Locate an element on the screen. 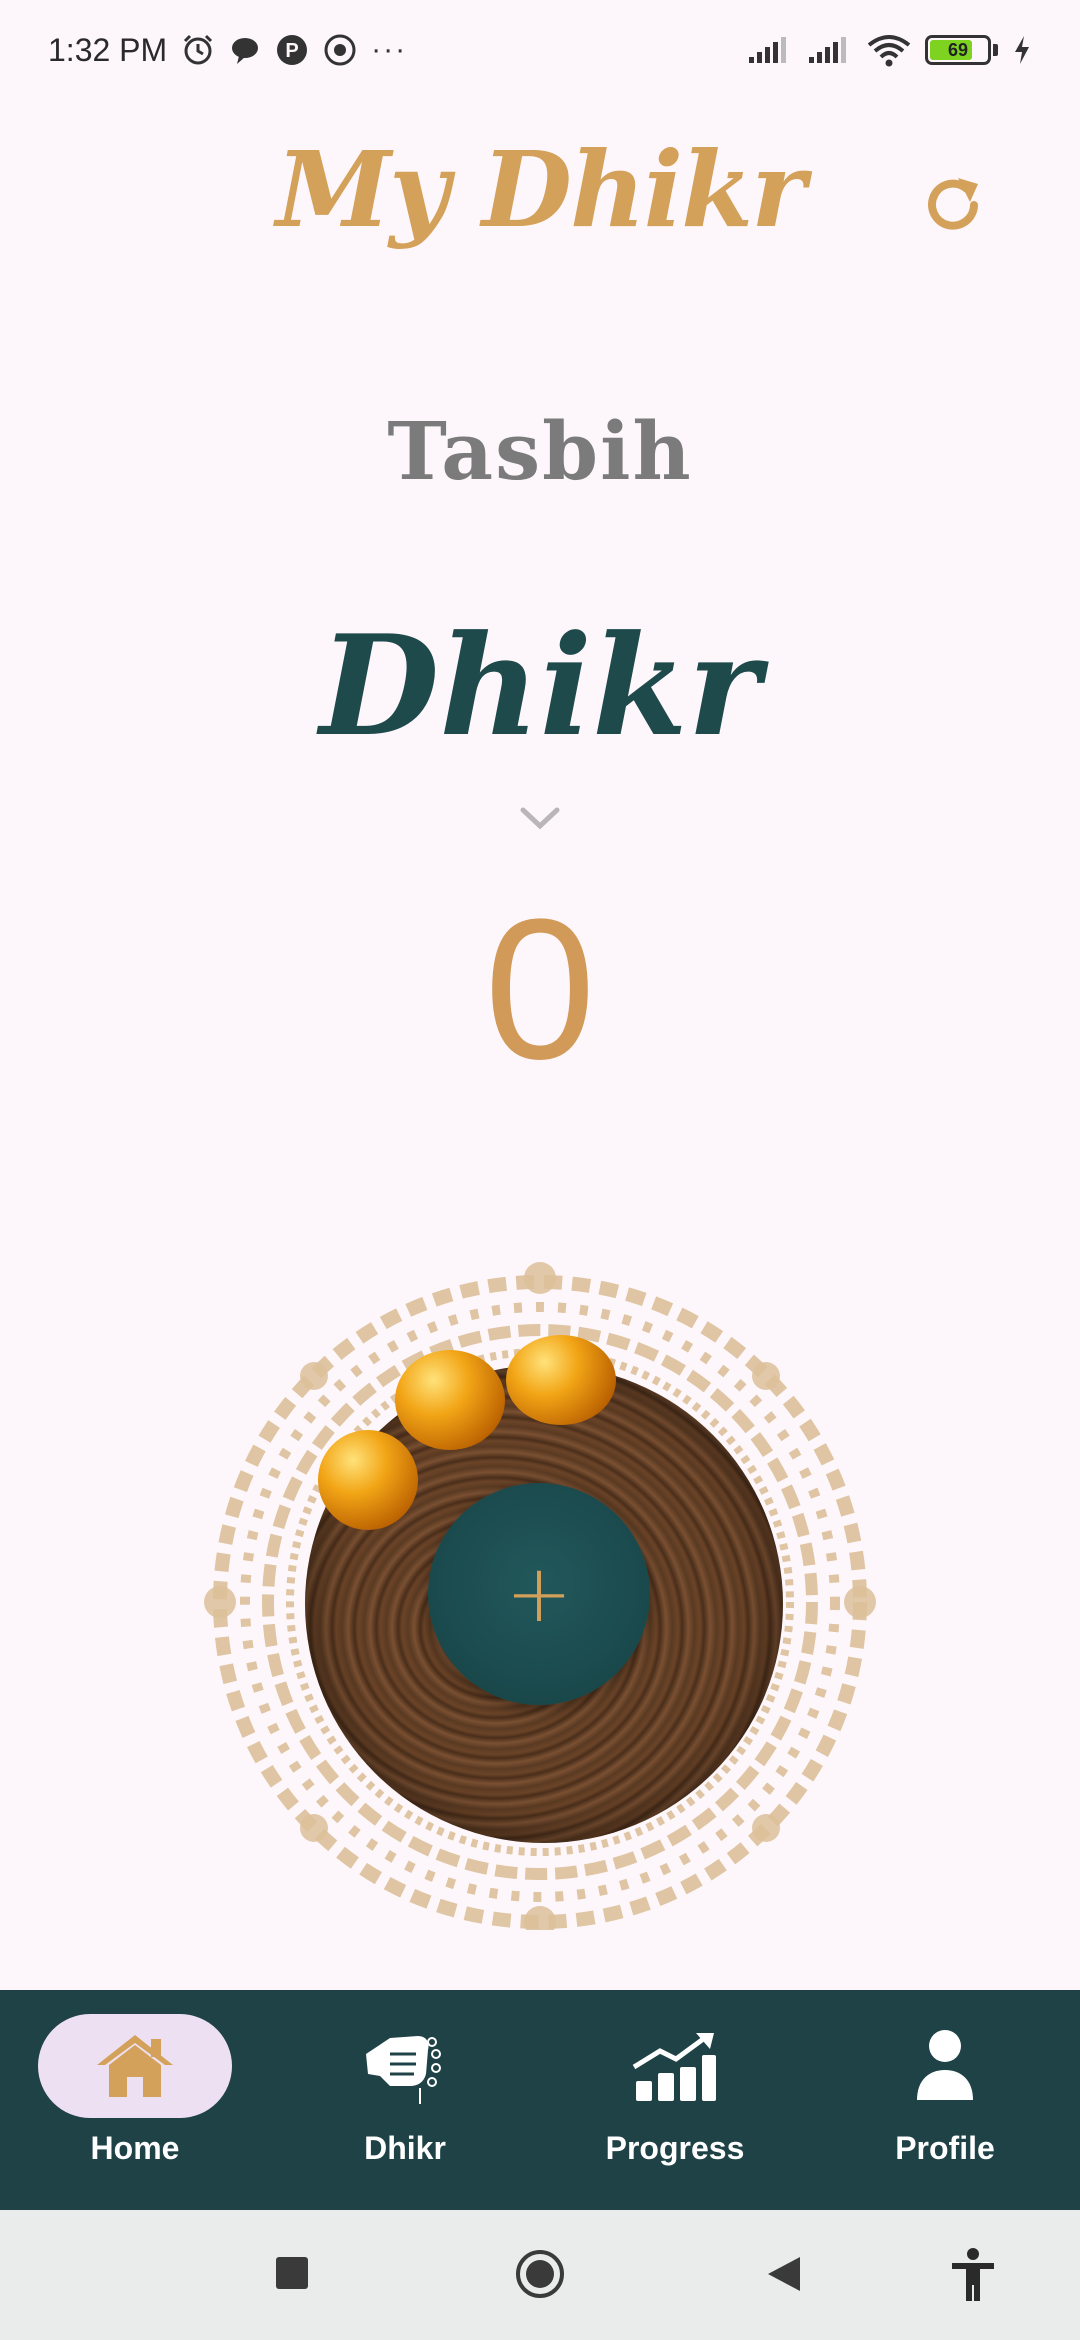 This screenshot has height=2340, width=1080. back-icon is located at coordinates (784, 2274).